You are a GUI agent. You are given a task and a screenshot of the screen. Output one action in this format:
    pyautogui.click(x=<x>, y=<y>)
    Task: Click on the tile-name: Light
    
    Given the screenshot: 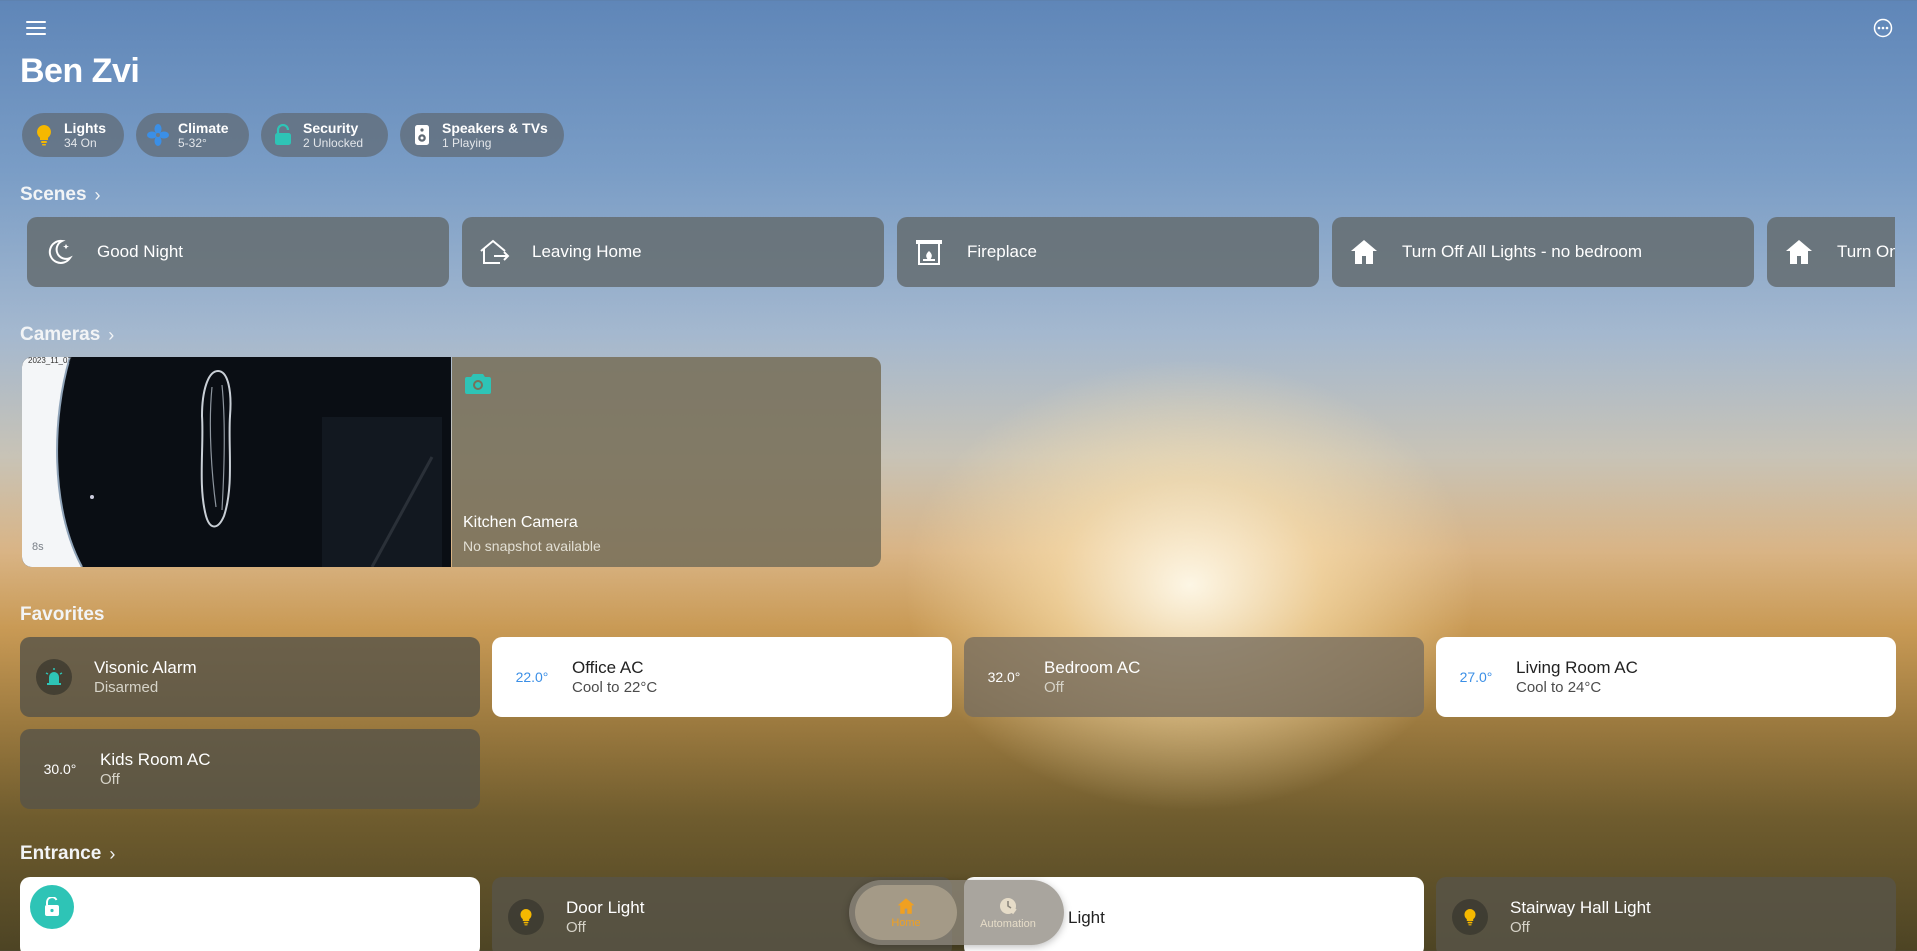 What is the action you would take?
    pyautogui.click(x=1086, y=917)
    